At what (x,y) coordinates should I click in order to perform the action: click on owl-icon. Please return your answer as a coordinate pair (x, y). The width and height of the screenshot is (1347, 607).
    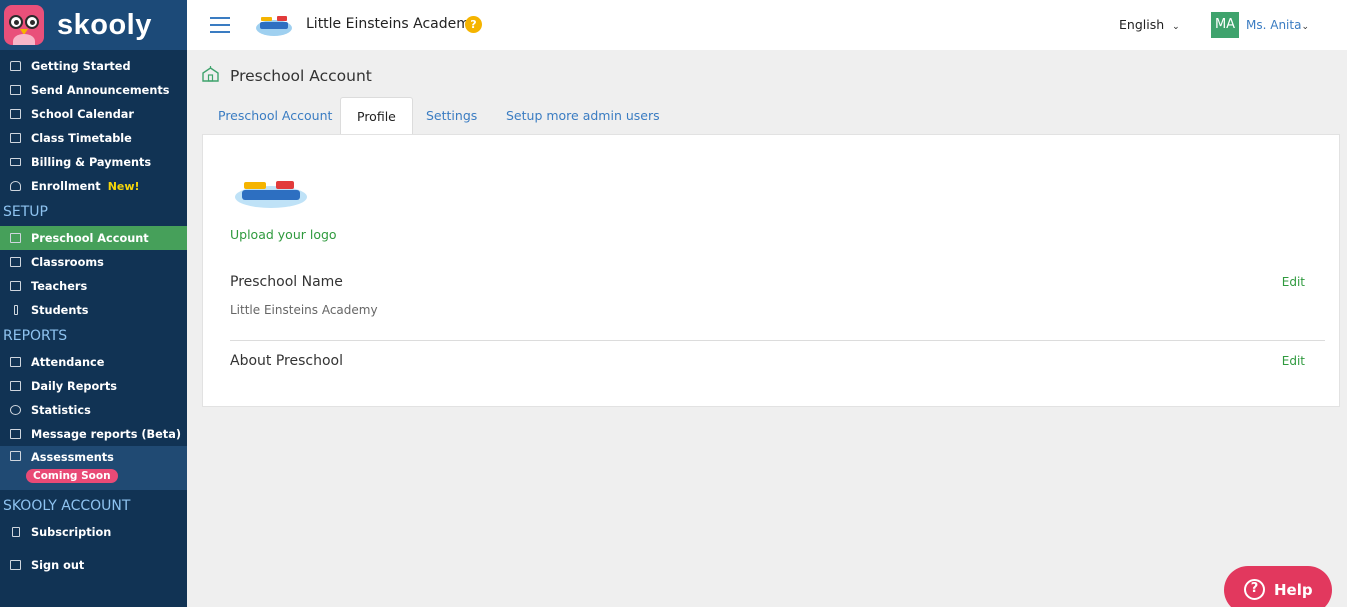
    Looking at the image, I should click on (24, 25).